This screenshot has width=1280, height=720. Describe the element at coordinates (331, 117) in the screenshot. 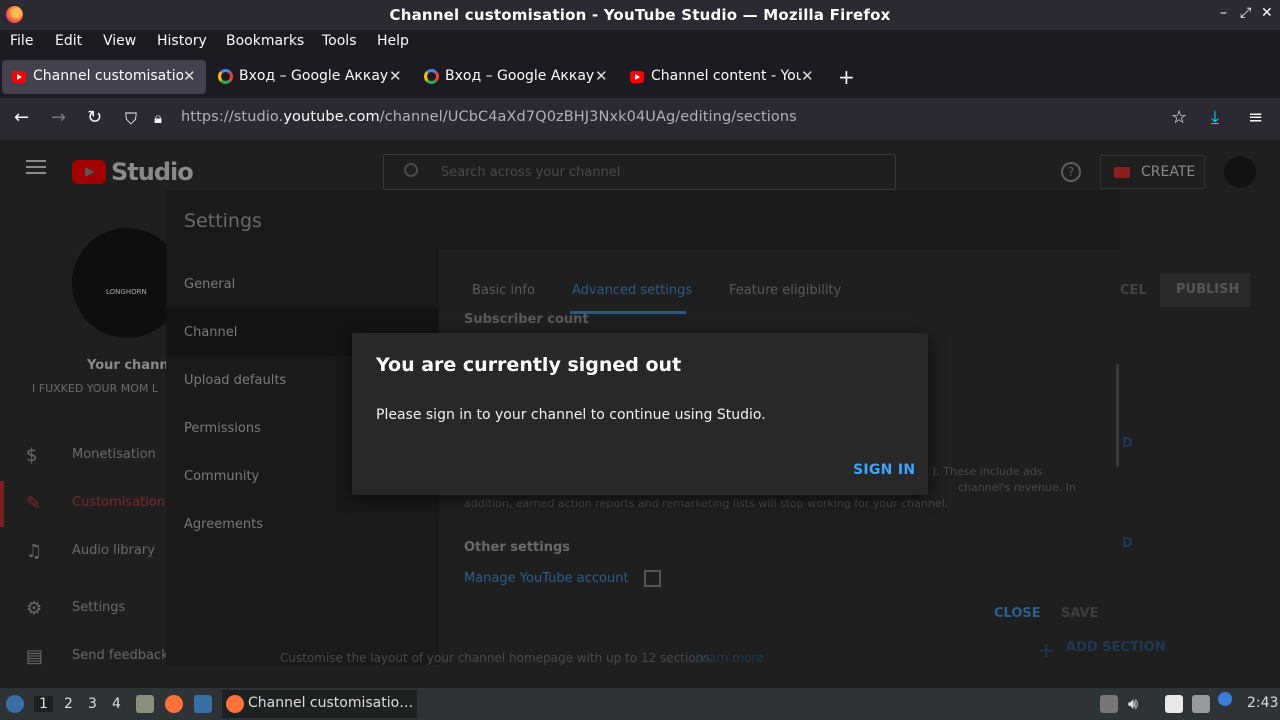

I see `url-domain: youtube.com` at that location.